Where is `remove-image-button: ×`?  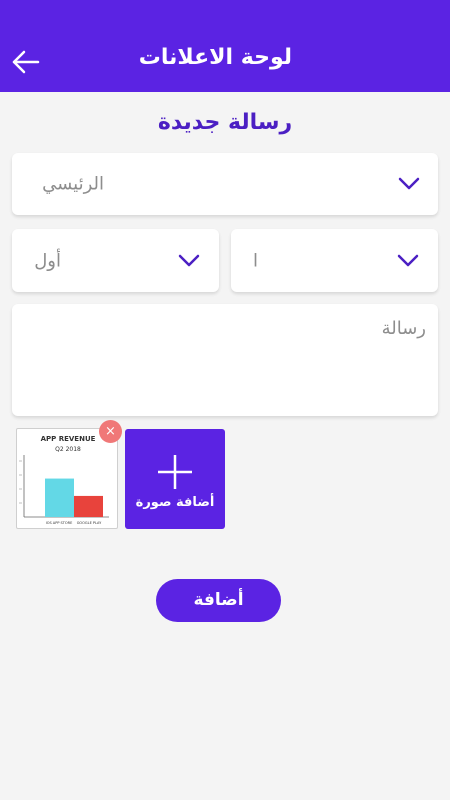
remove-image-button: × is located at coordinates (110, 431).